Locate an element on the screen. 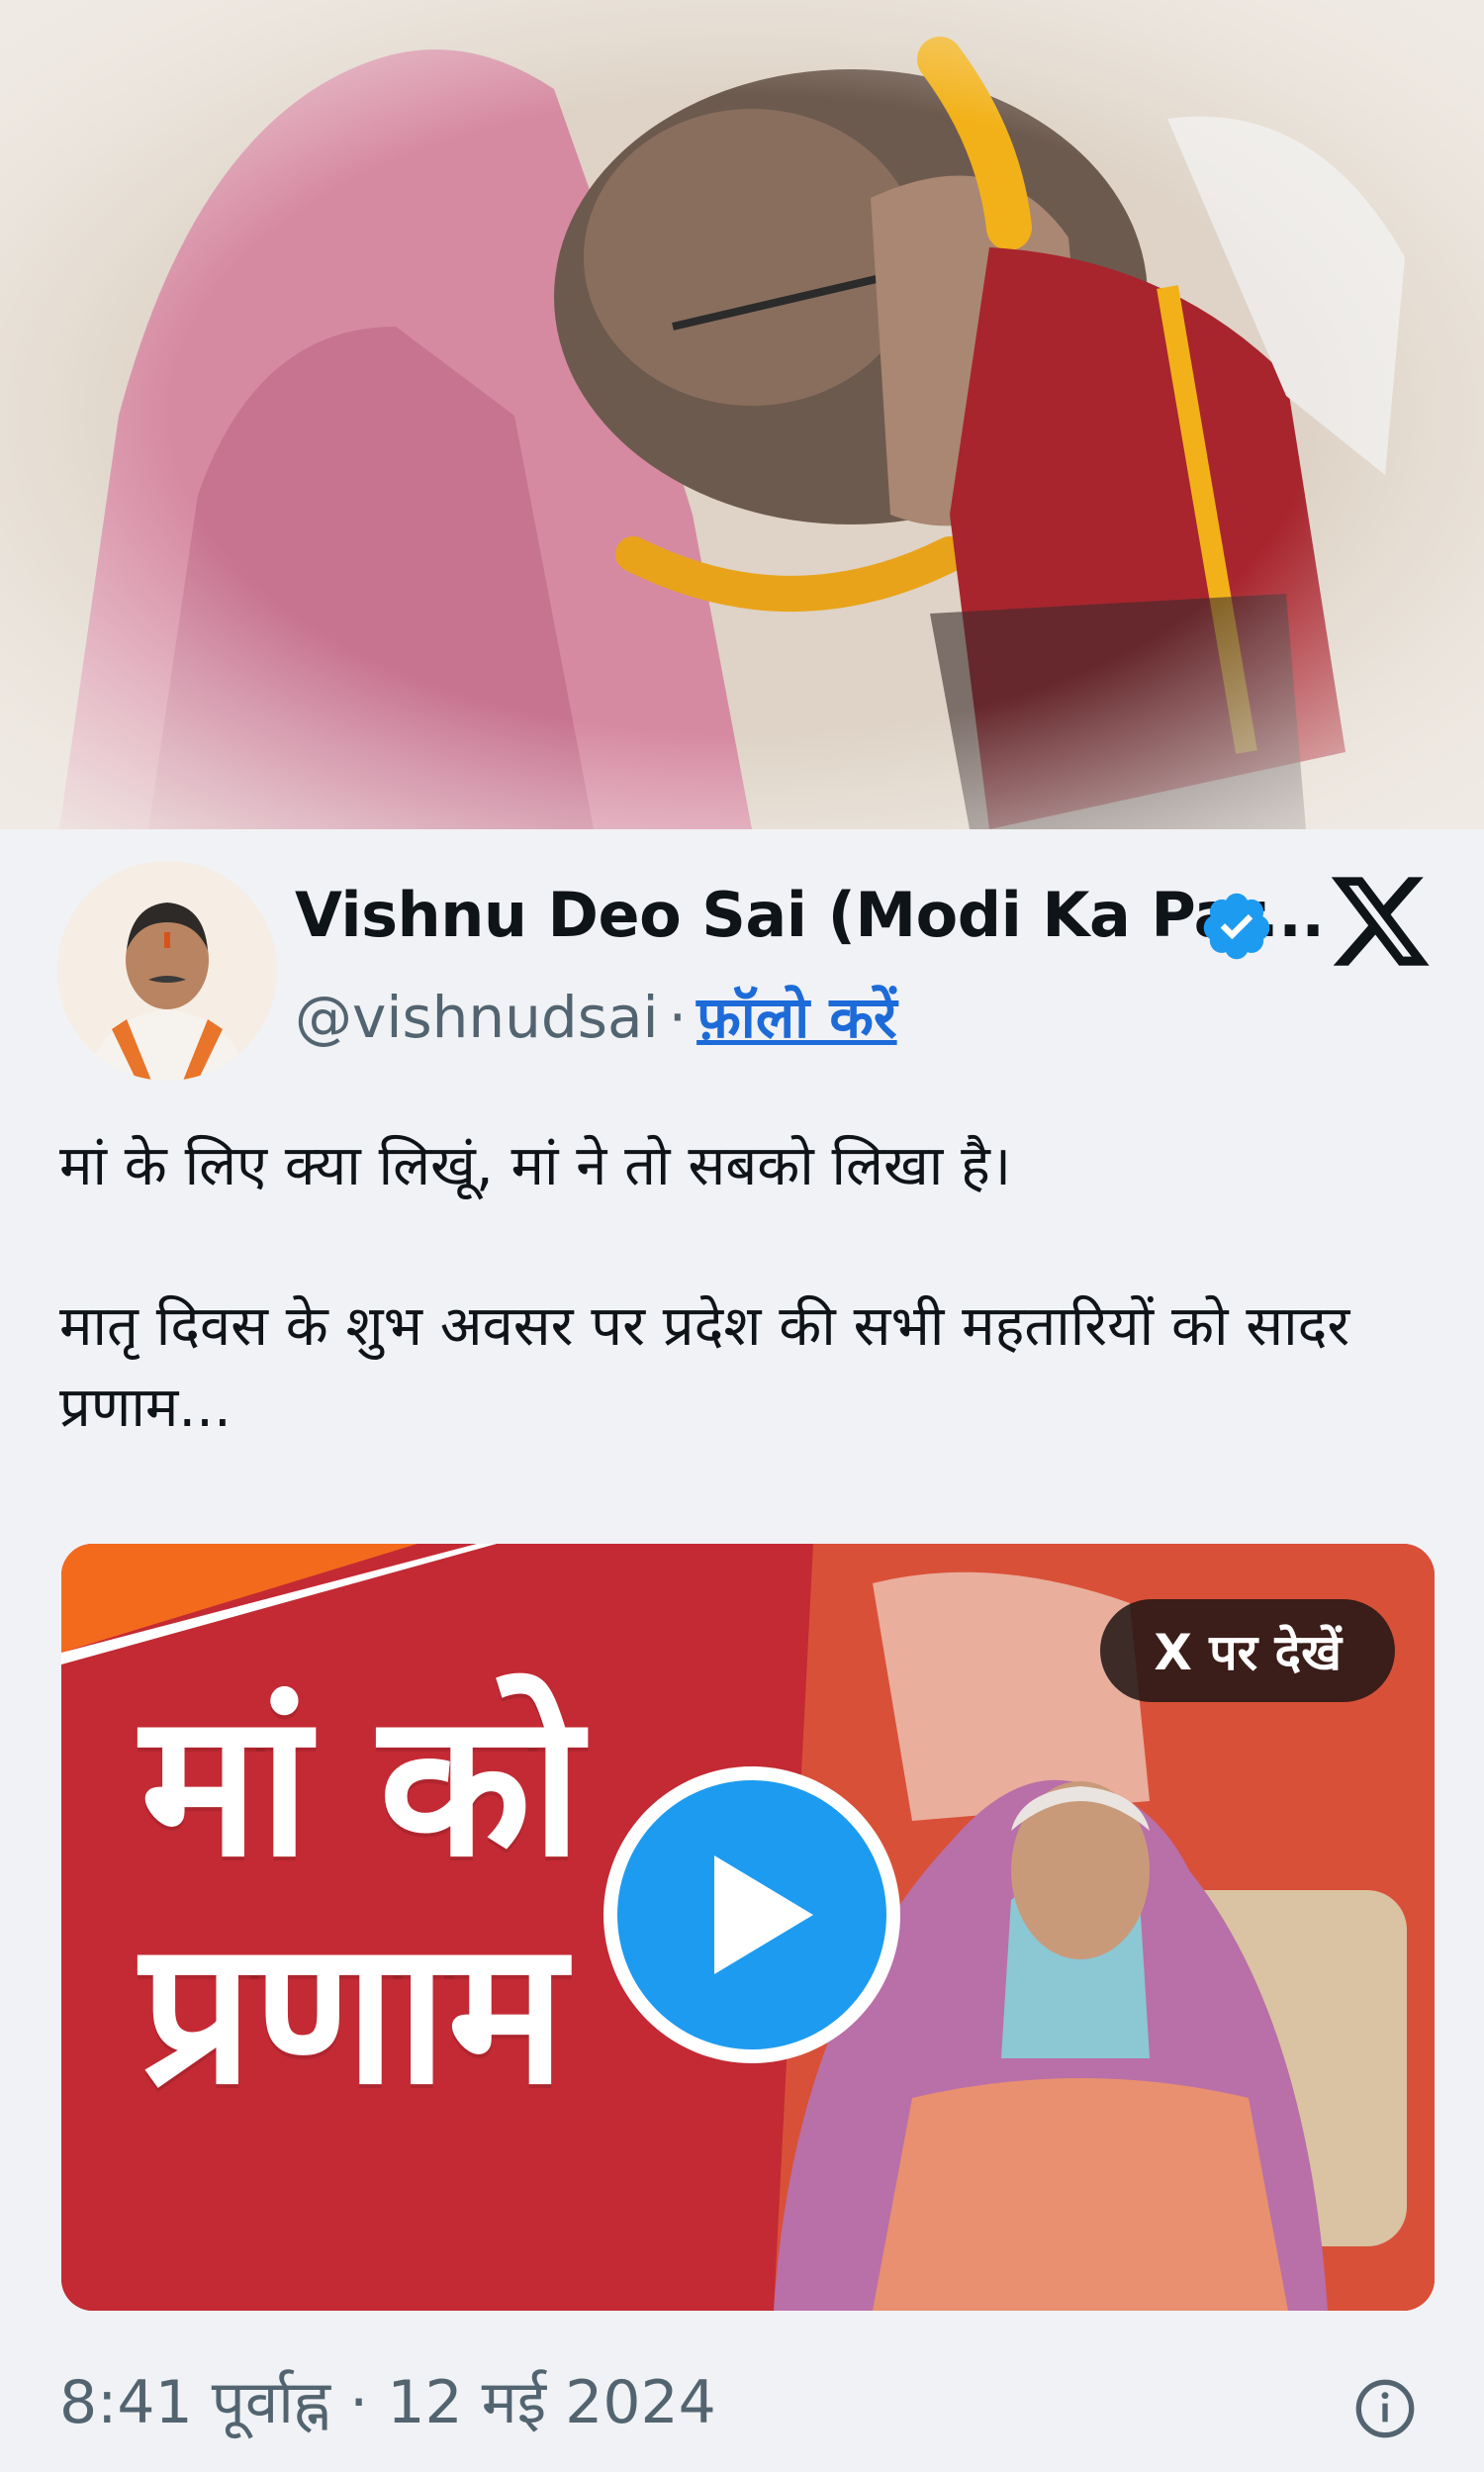 The width and height of the screenshot is (1484, 2472). avatar is located at coordinates (167, 971).